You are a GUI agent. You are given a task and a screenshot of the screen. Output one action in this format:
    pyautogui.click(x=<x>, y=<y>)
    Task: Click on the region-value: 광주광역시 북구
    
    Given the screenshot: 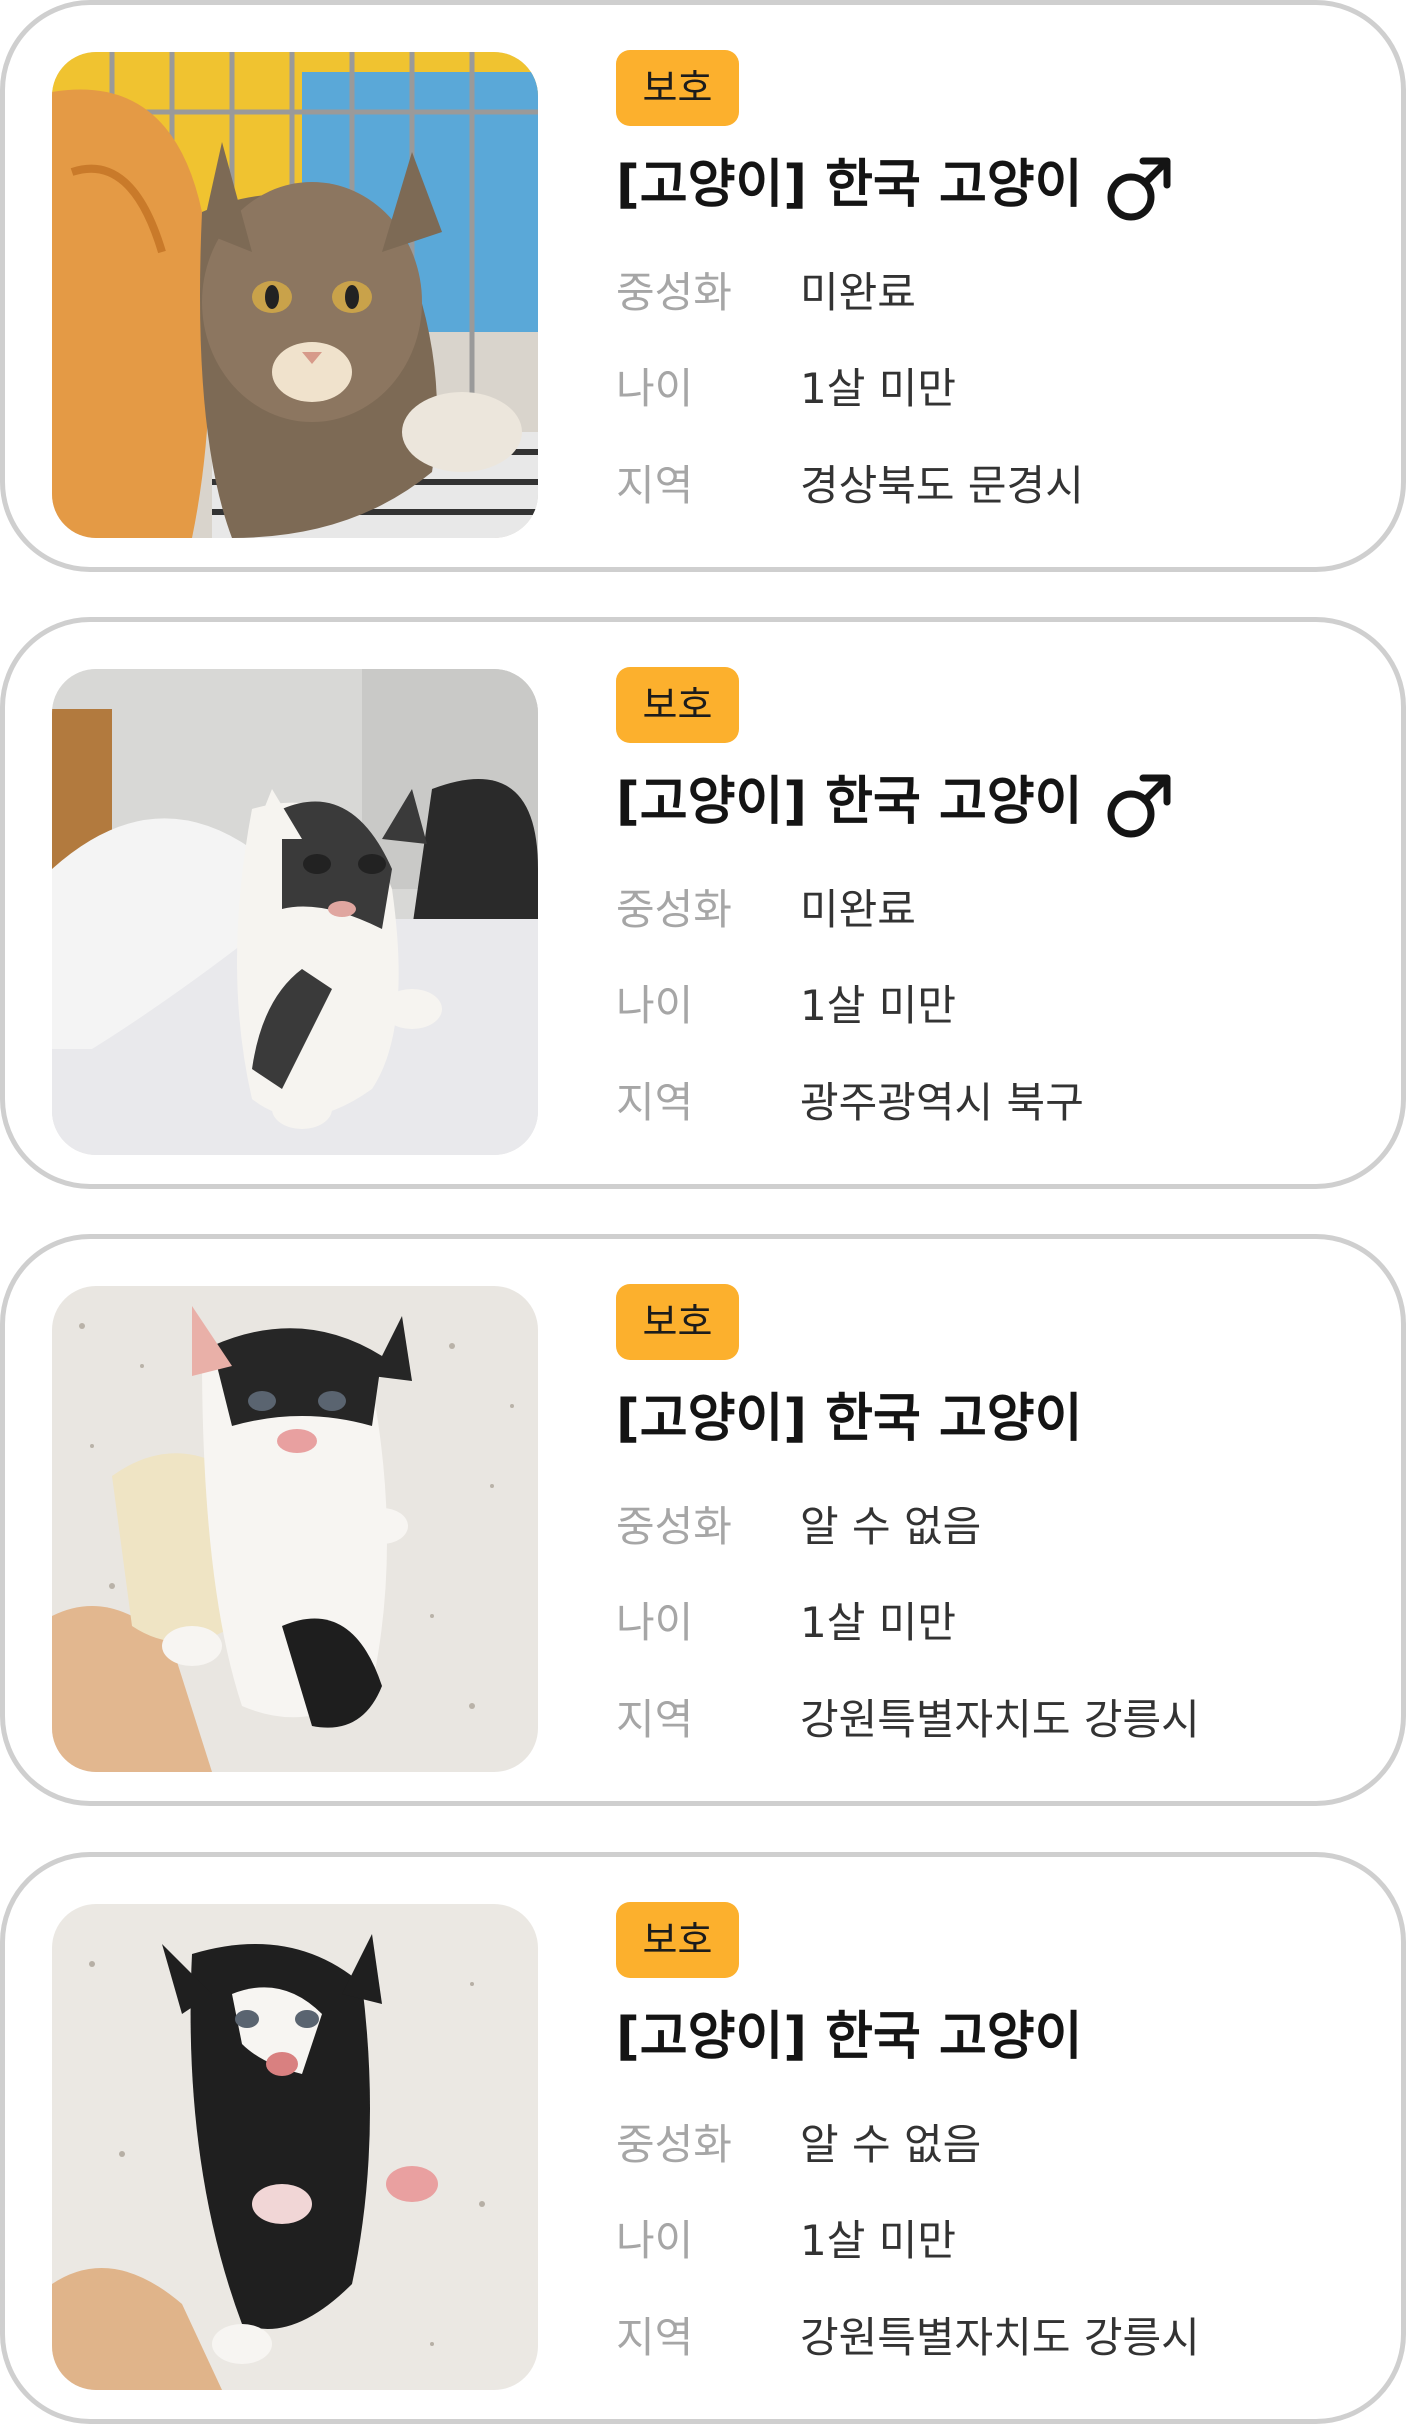 What is the action you would take?
    pyautogui.click(x=942, y=1102)
    